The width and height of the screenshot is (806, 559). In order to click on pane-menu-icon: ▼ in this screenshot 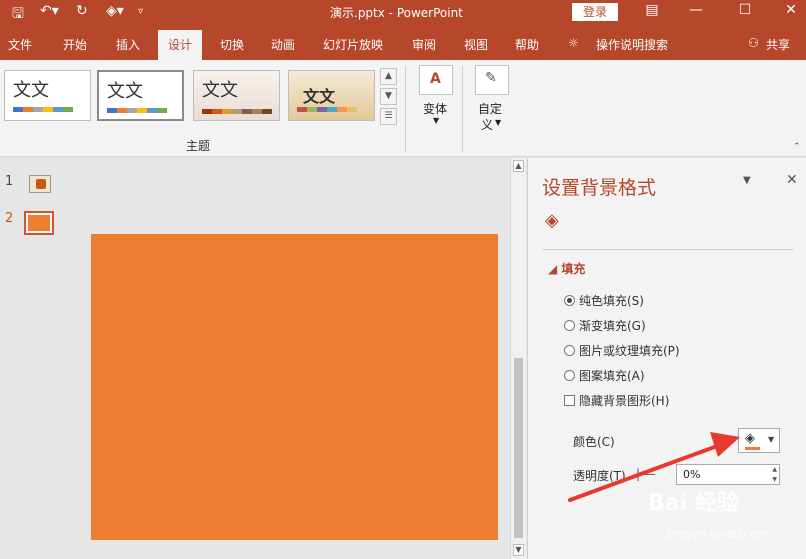, I will do `click(747, 180)`.